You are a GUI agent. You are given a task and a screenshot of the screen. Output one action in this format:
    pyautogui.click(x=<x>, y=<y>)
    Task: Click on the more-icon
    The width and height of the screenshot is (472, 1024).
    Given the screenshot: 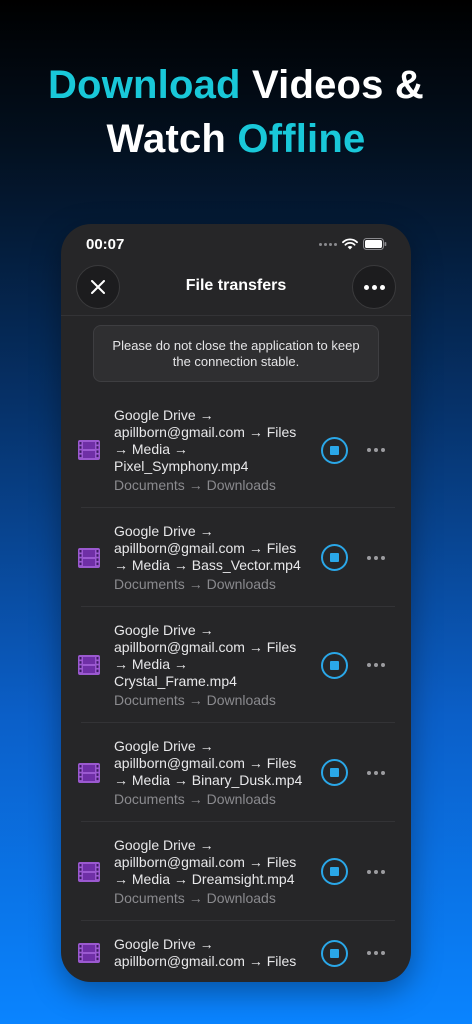 What is the action you would take?
    pyautogui.click(x=374, y=287)
    